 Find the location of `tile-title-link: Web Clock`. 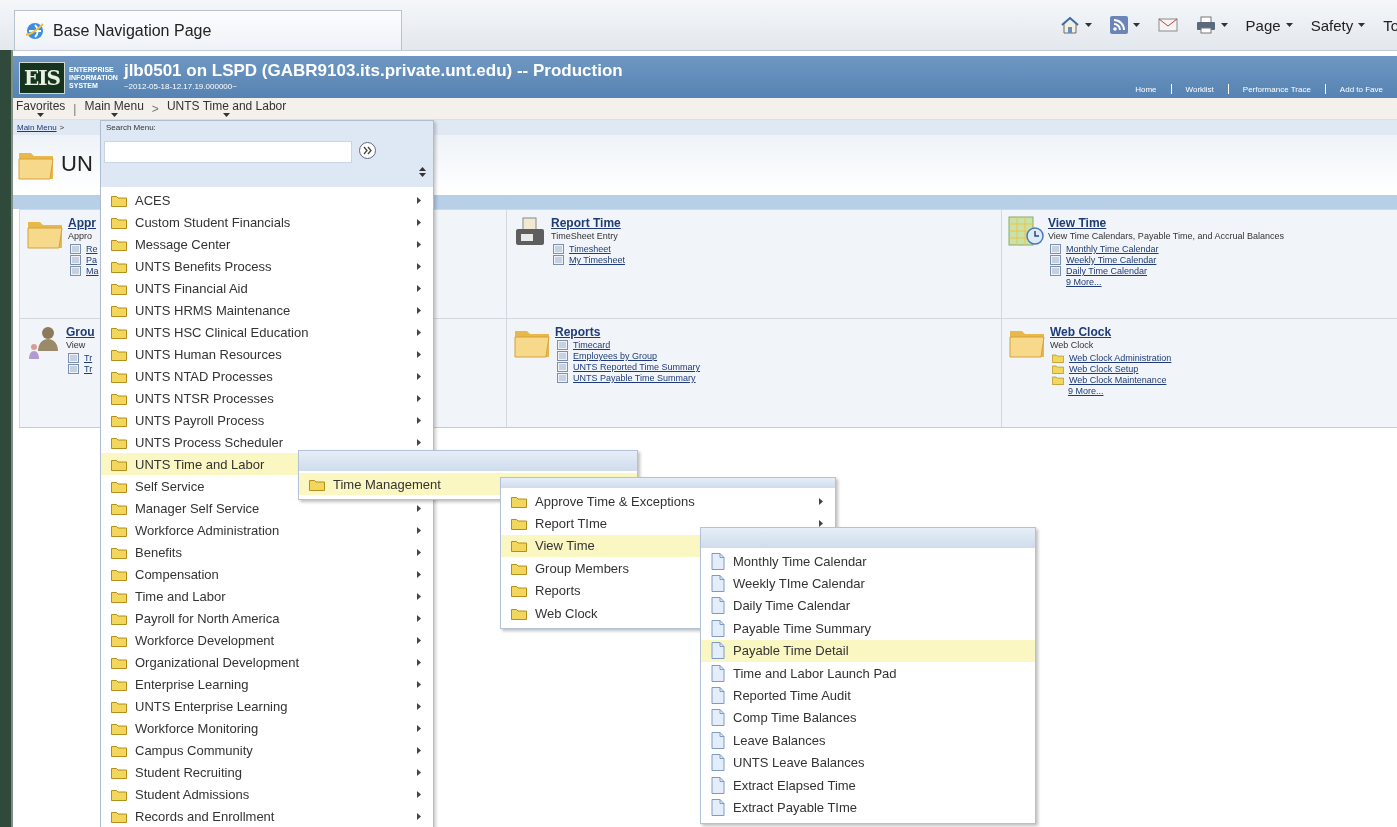

tile-title-link: Web Clock is located at coordinates (1111, 332).